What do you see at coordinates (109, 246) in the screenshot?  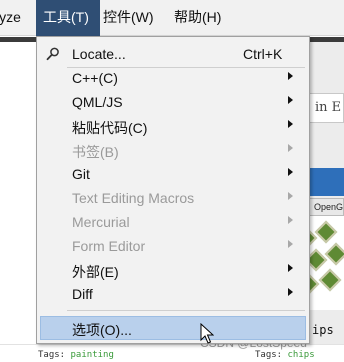 I see `menu-item-label: Form Editor` at bounding box center [109, 246].